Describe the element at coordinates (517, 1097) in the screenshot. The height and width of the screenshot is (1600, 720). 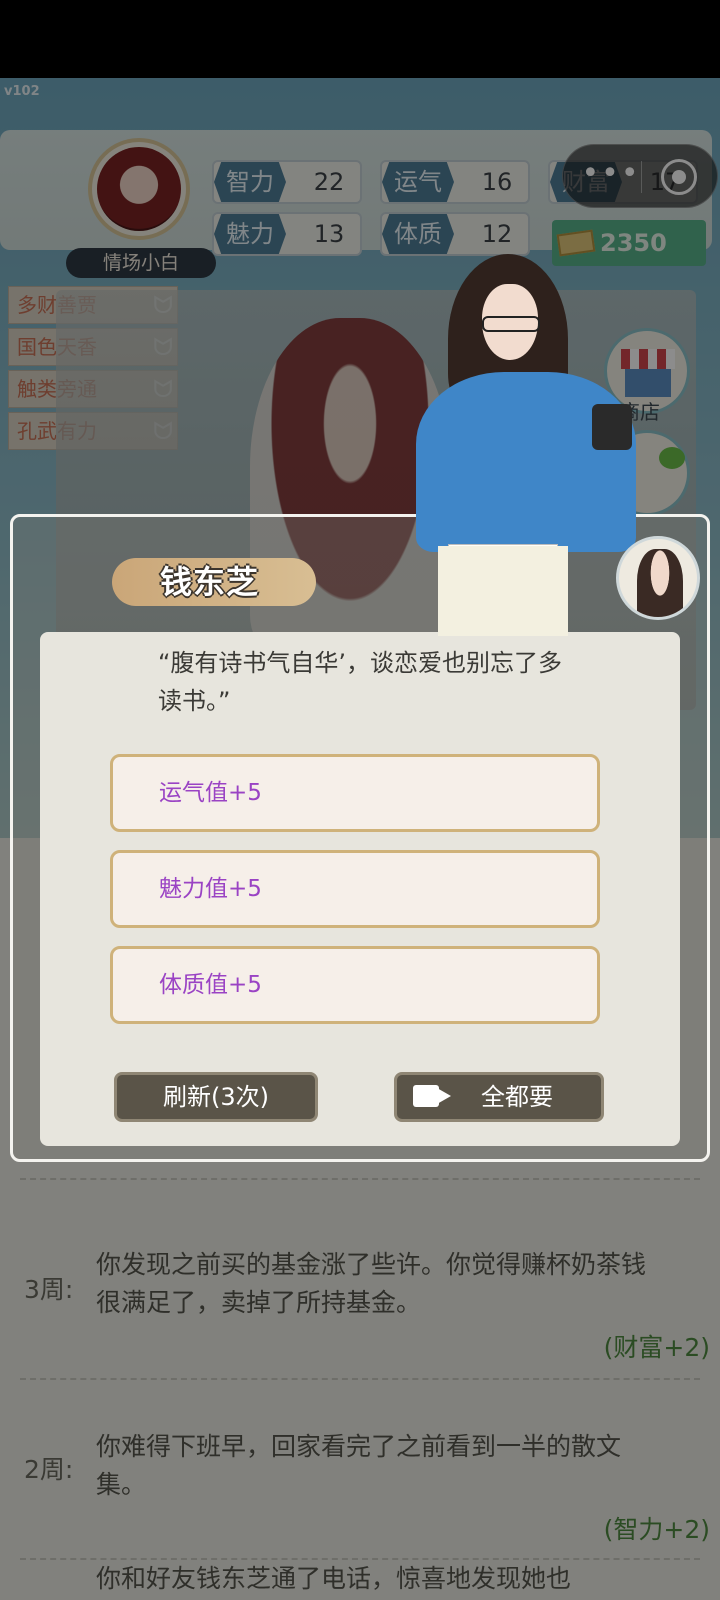
I see `take-all-label: 全都要` at that location.